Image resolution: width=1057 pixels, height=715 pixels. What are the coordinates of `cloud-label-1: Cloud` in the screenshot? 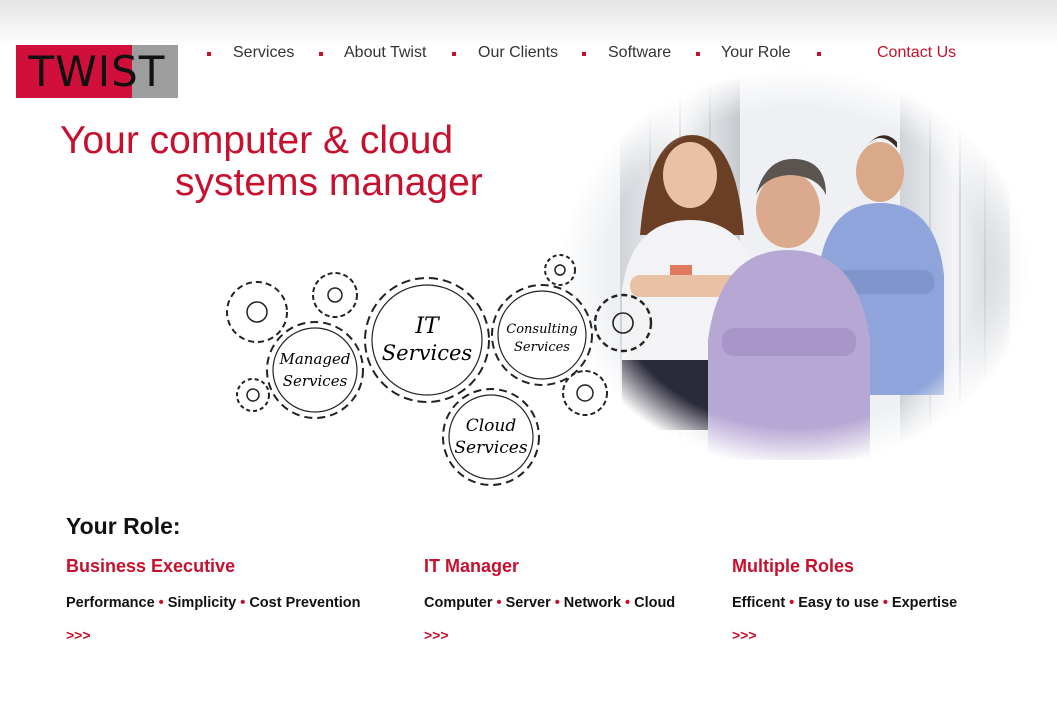 It's located at (491, 426).